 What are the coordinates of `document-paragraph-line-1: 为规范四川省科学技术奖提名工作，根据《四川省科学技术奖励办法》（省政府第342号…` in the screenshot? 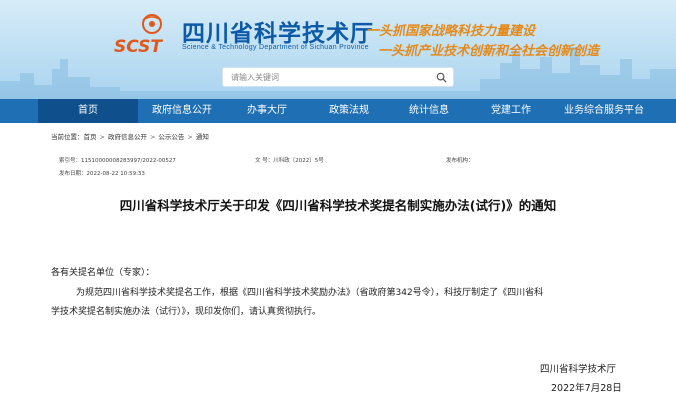 It's located at (310, 293).